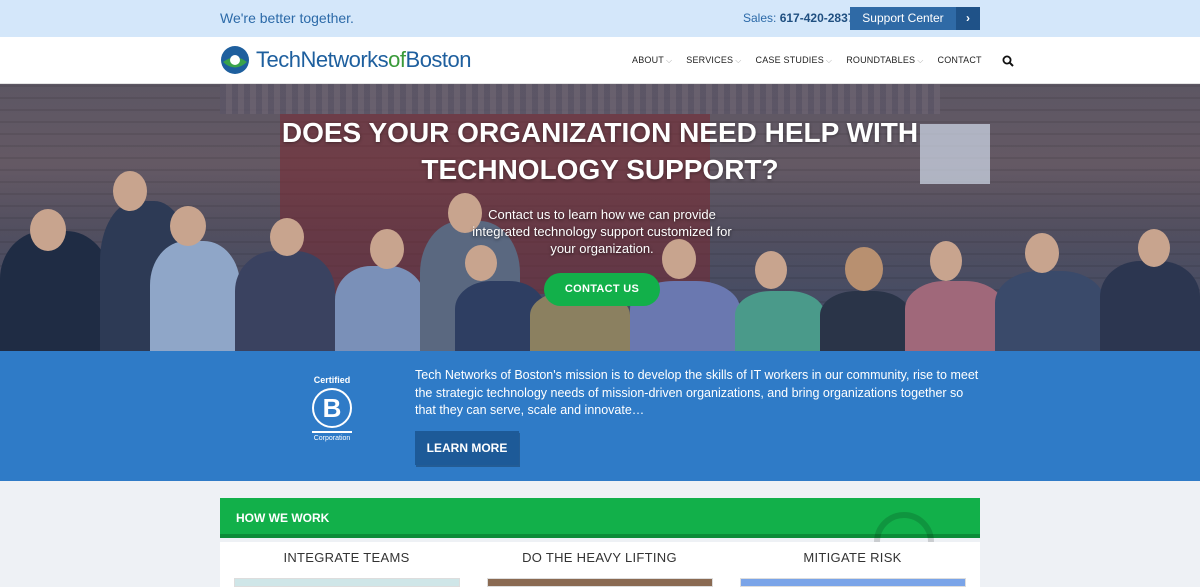  I want to click on sales-contact: Sales: 617-420-2837, so click(798, 18).